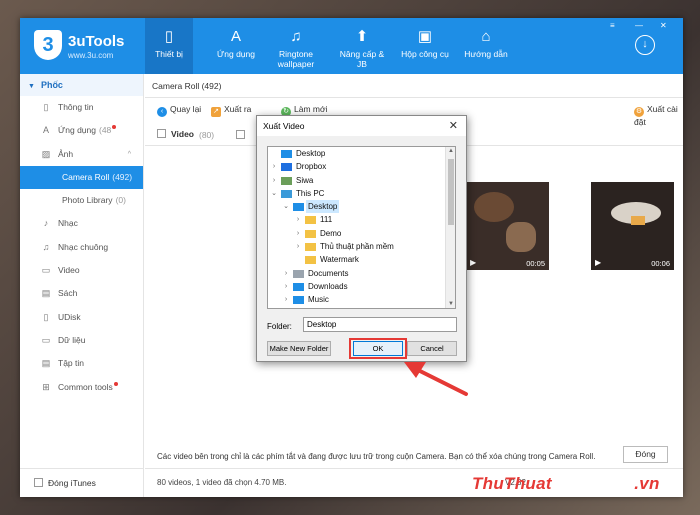  I want to click on pc-icon, so click(286, 193).